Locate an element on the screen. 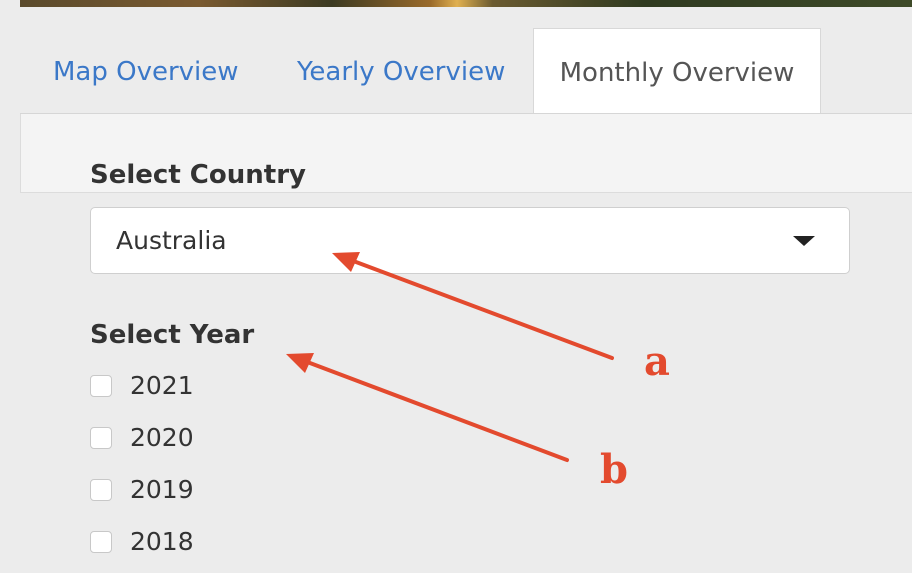  annotation-arrows is located at coordinates (450, 357).